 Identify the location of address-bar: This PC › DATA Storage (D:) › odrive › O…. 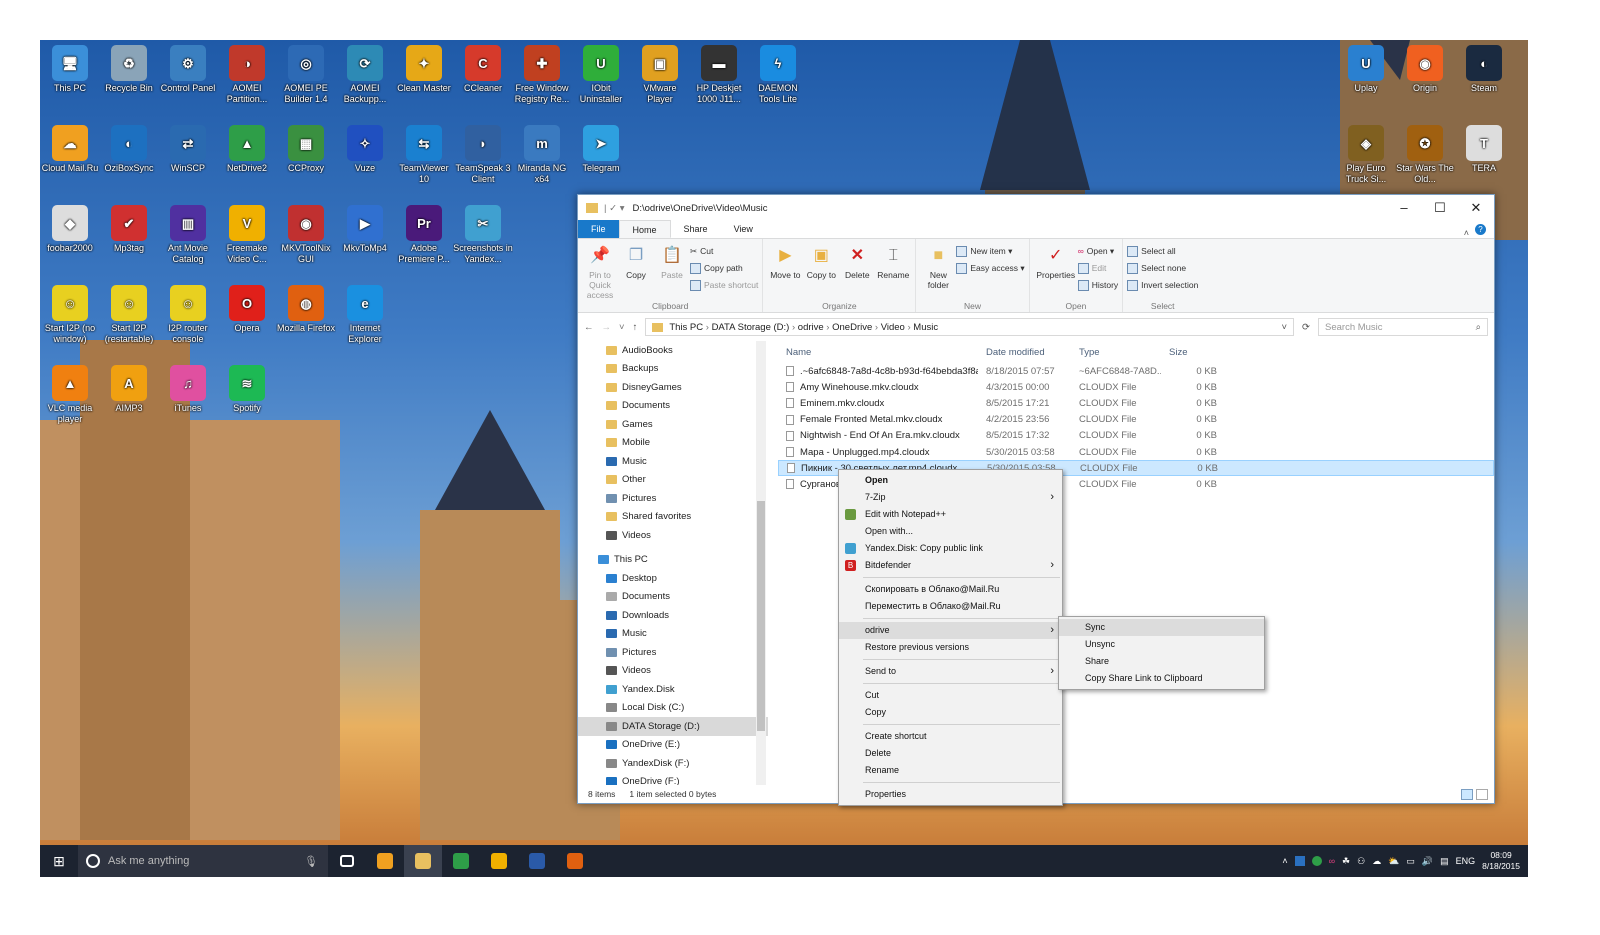
(970, 327).